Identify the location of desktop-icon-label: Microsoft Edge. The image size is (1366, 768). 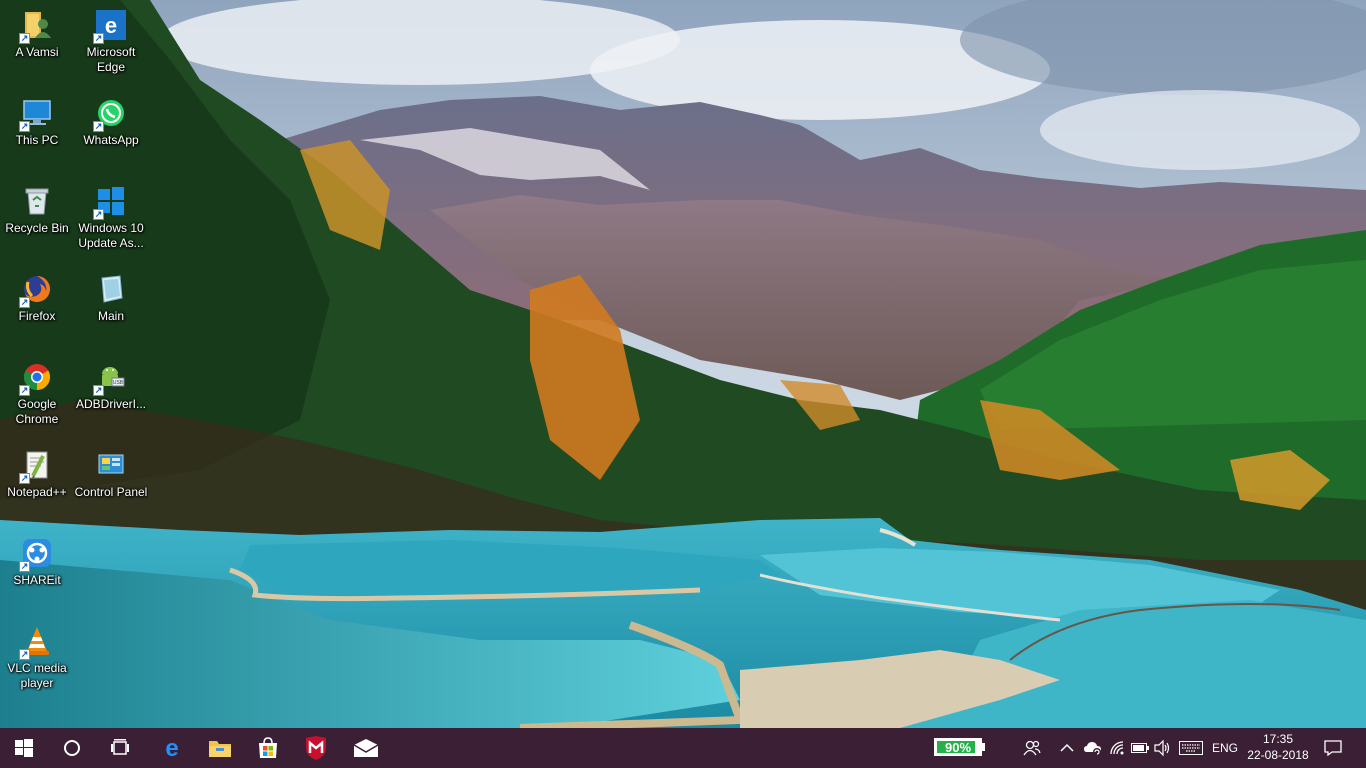
(111, 59).